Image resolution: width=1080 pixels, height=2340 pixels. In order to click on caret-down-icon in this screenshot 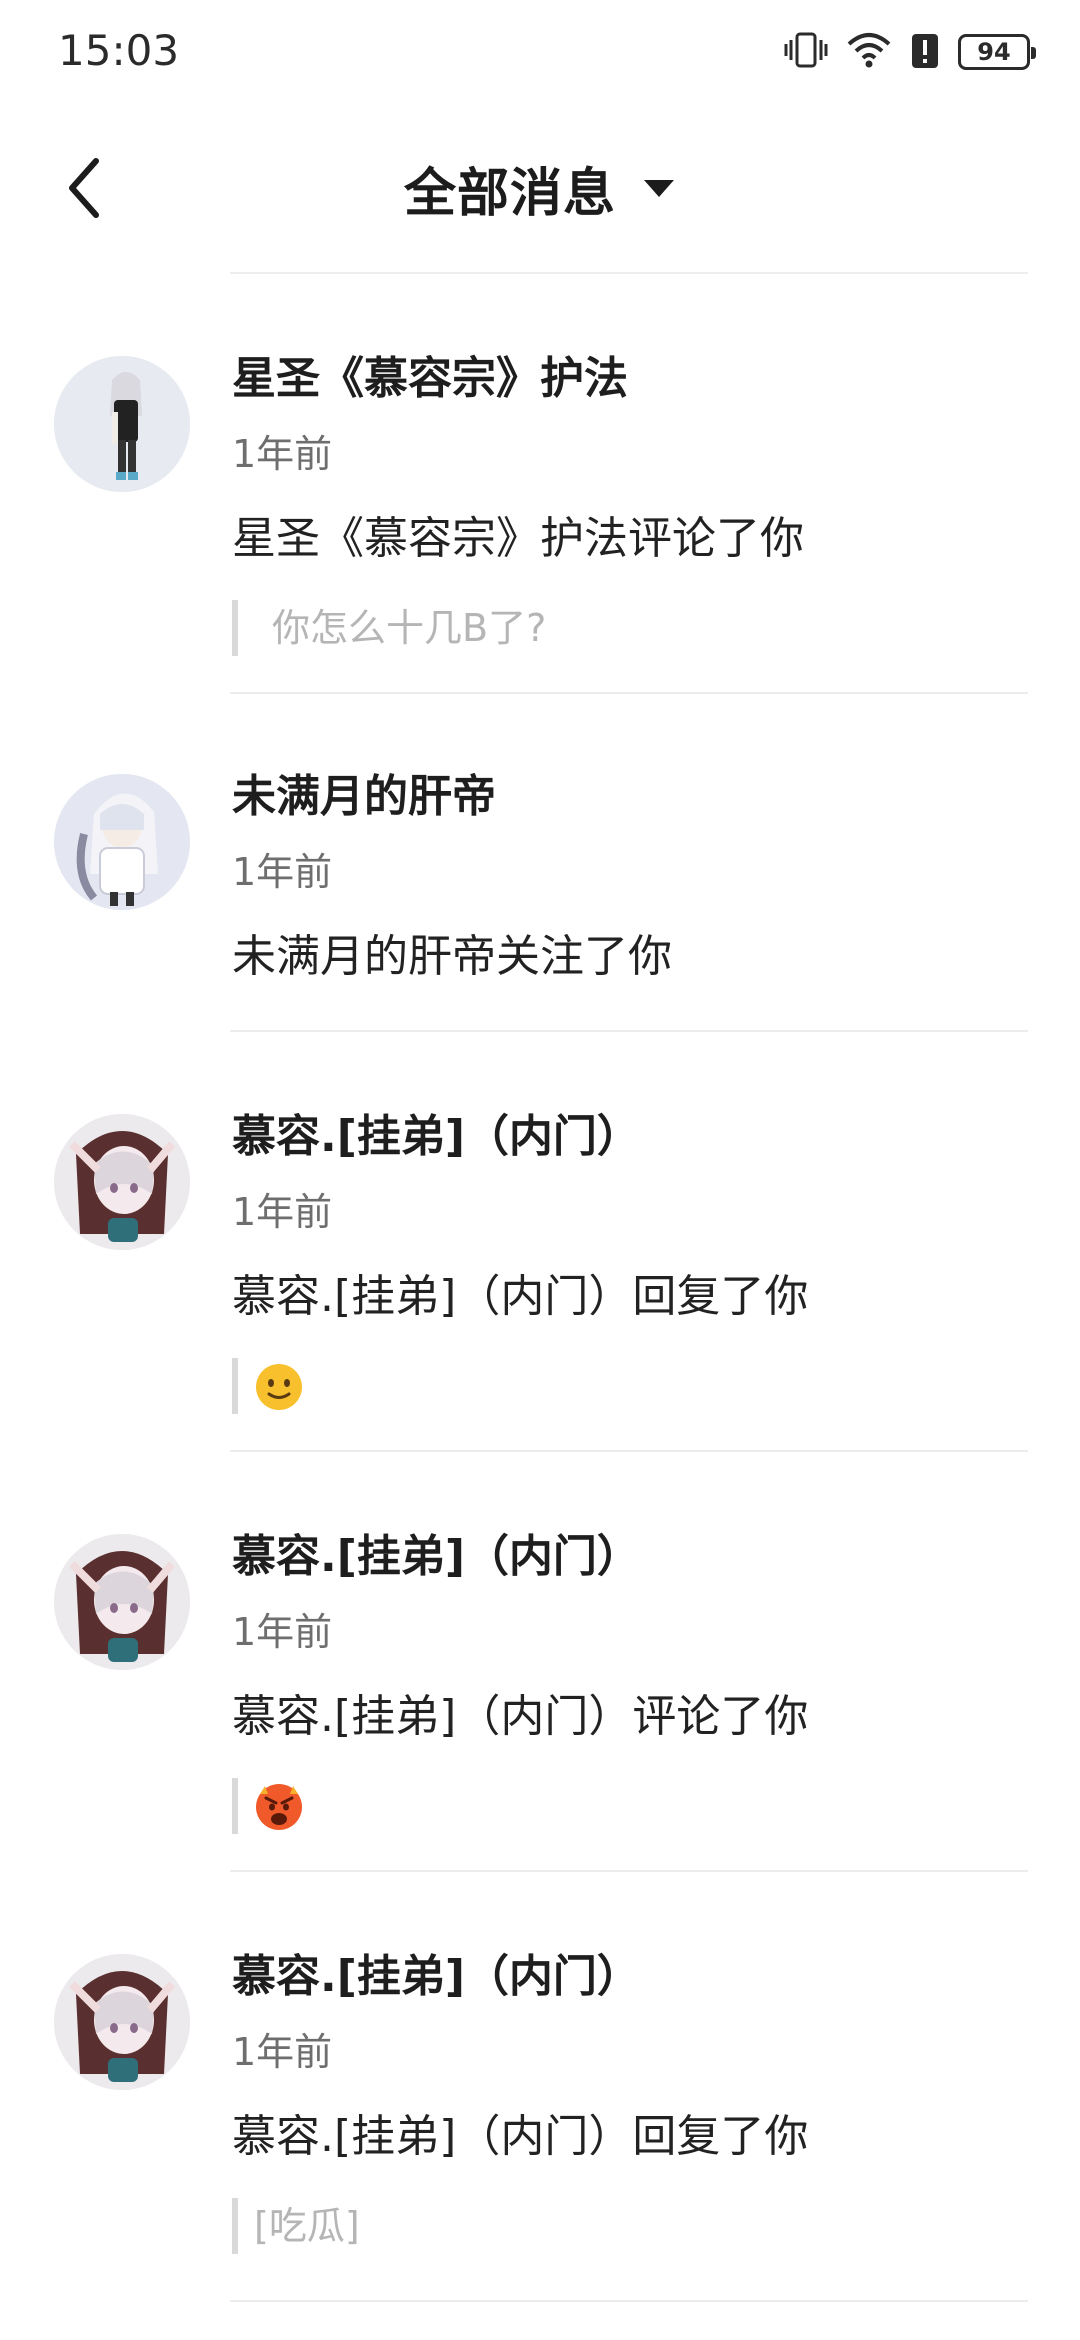, I will do `click(659, 188)`.